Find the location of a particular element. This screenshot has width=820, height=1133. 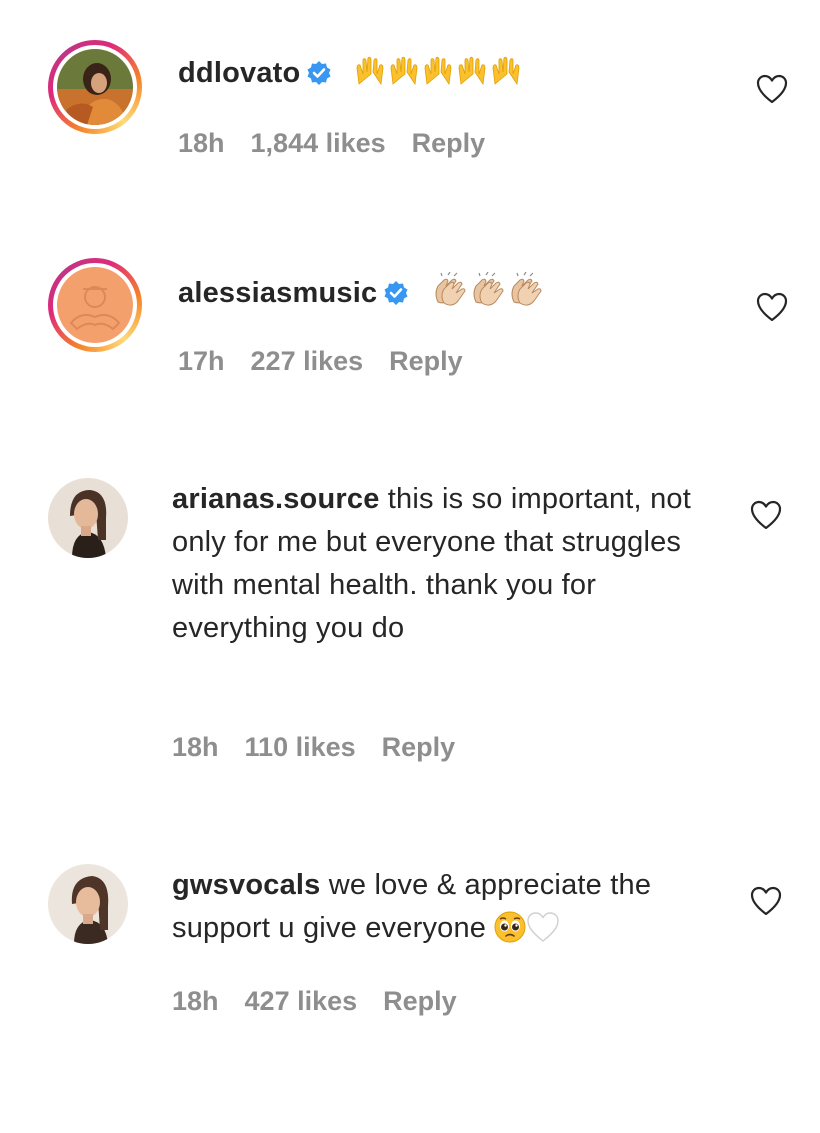

comment-meta: 17h 227 likes Reply is located at coordinates (333, 361).